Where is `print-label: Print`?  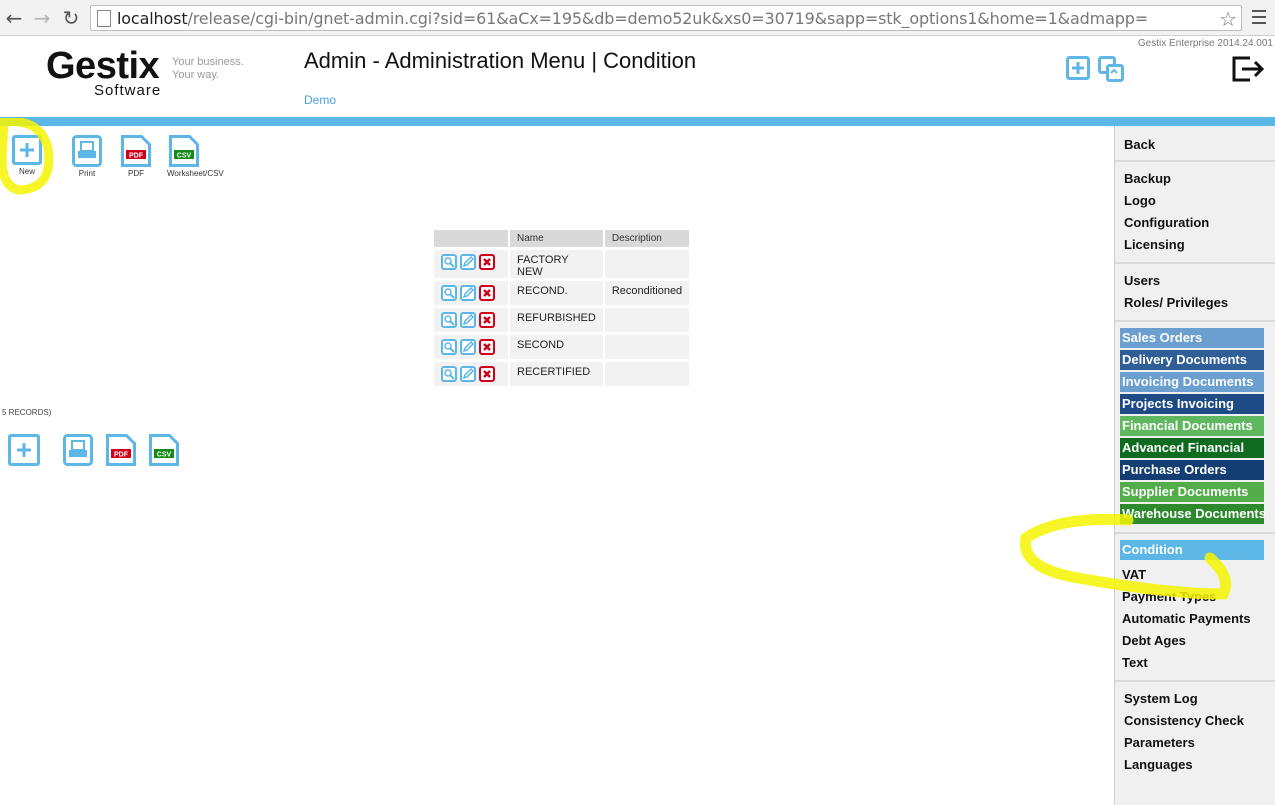 print-label: Print is located at coordinates (87, 173).